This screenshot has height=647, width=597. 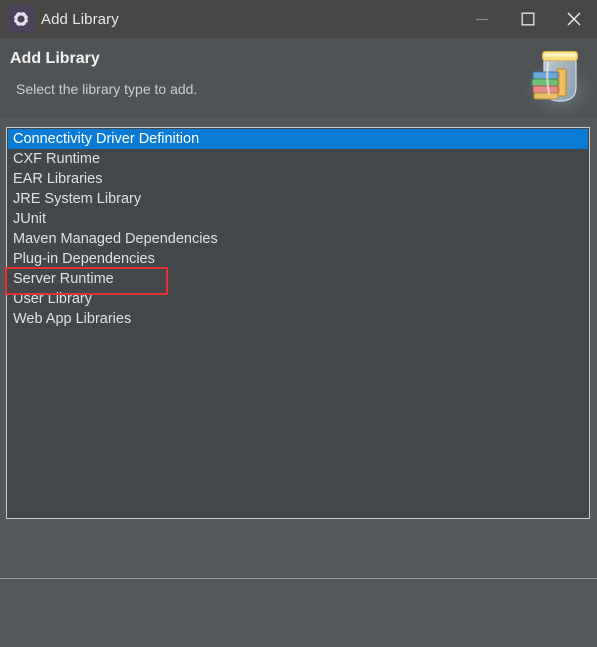 I want to click on jar-of-books-icon, so click(x=558, y=78).